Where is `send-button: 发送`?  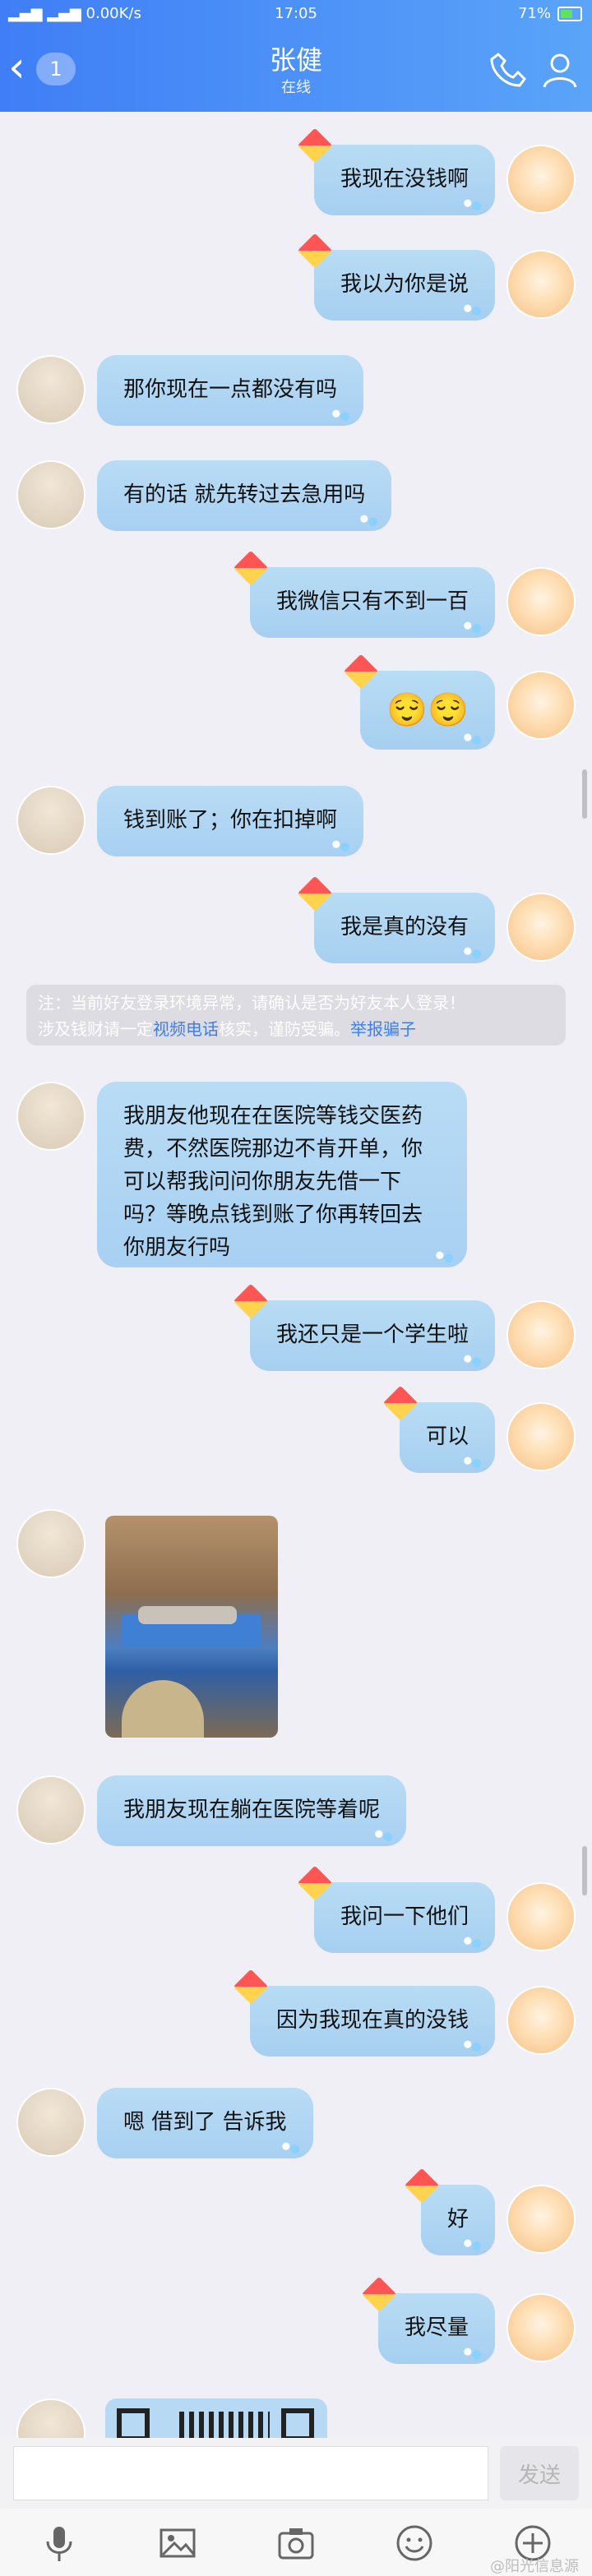 send-button: 发送 is located at coordinates (539, 2473).